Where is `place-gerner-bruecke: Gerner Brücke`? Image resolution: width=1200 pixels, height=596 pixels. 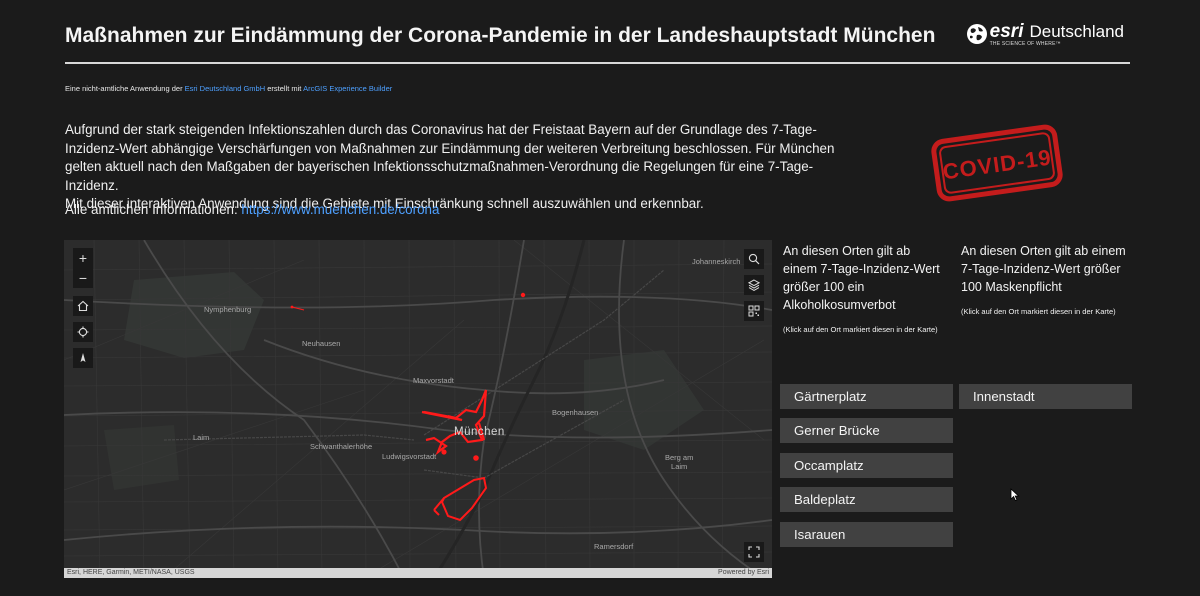 place-gerner-bruecke: Gerner Brücke is located at coordinates (866, 430).